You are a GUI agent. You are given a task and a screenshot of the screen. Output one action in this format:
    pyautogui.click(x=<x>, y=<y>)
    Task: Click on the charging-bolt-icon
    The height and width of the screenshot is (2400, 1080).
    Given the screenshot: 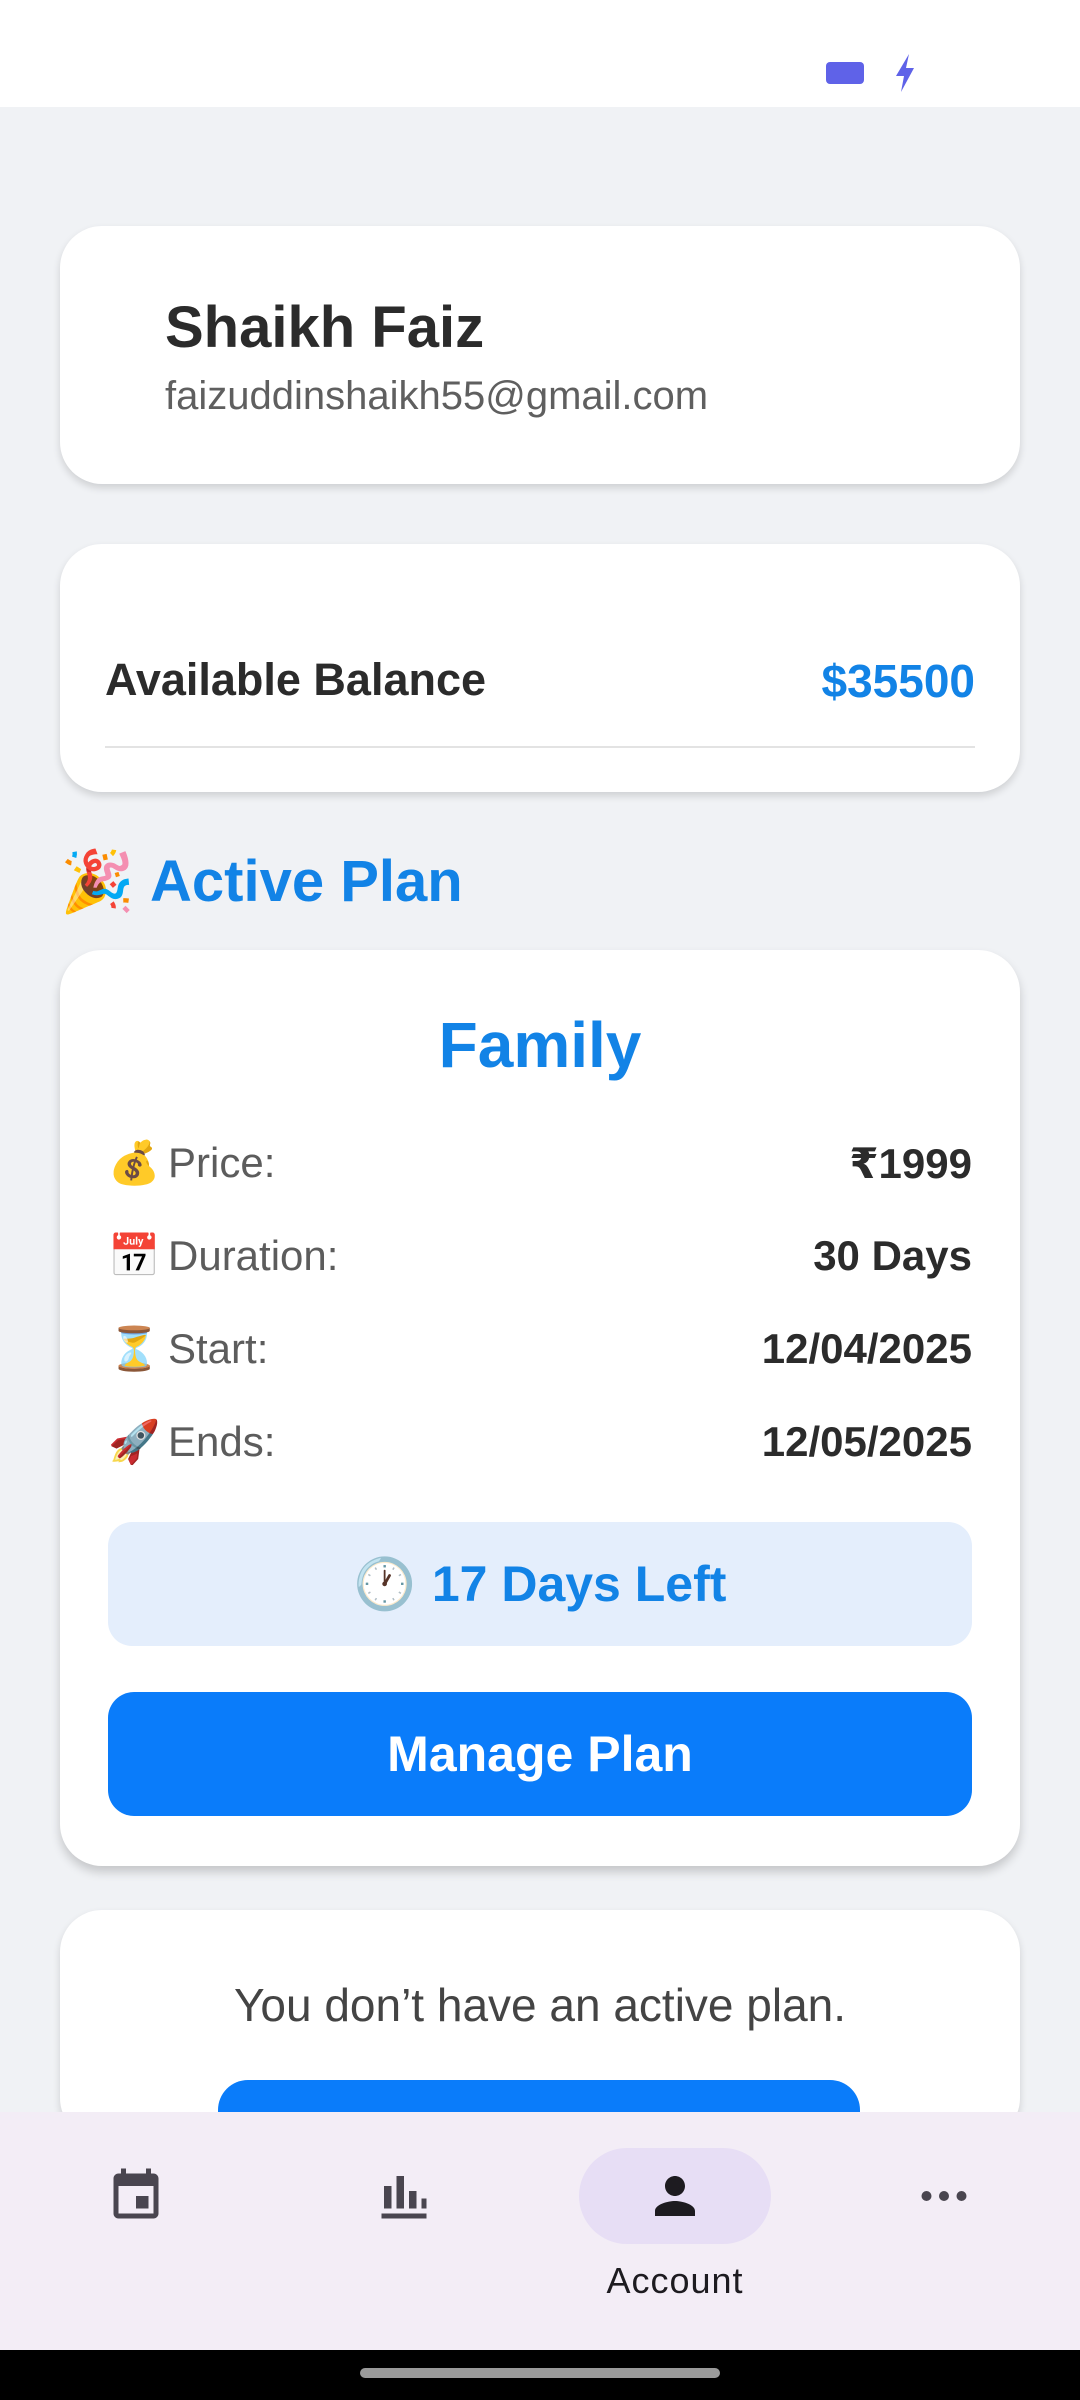 What is the action you would take?
    pyautogui.click(x=905, y=73)
    